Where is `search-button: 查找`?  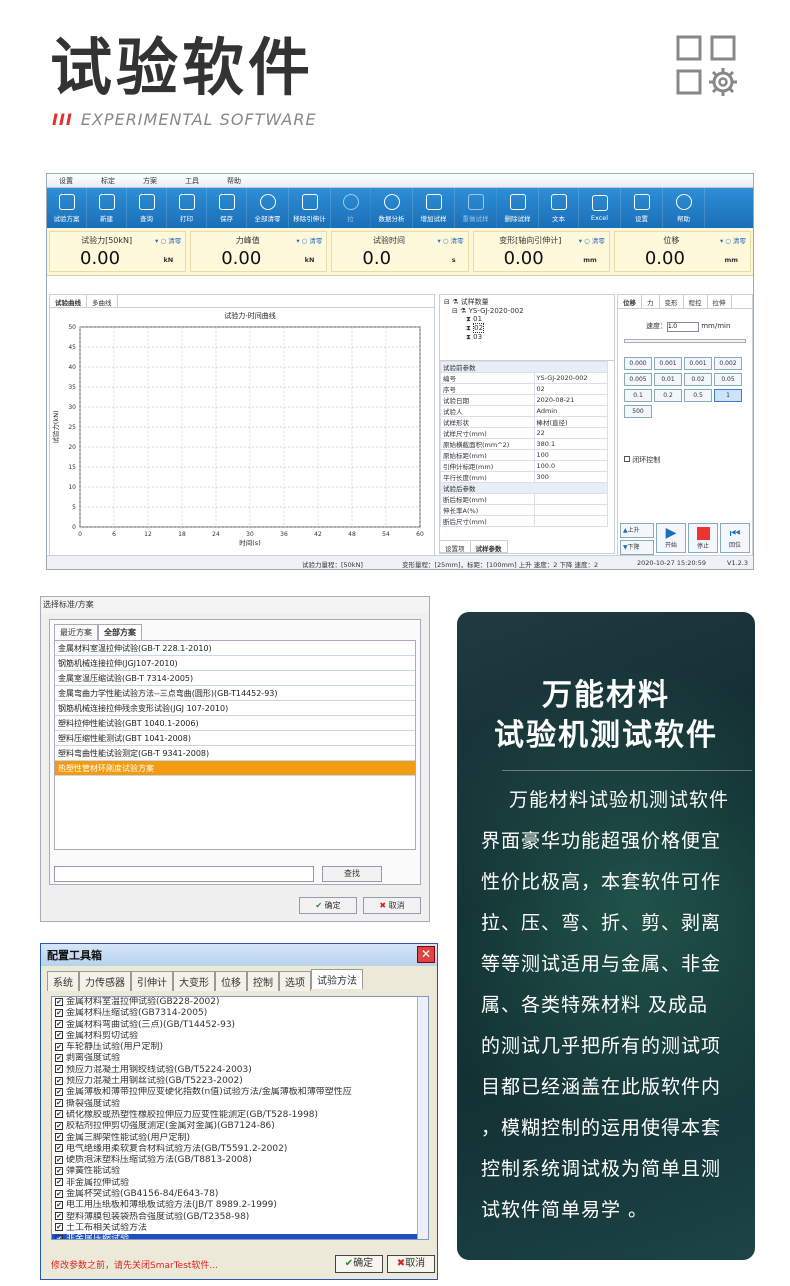
search-button: 查找 is located at coordinates (352, 874).